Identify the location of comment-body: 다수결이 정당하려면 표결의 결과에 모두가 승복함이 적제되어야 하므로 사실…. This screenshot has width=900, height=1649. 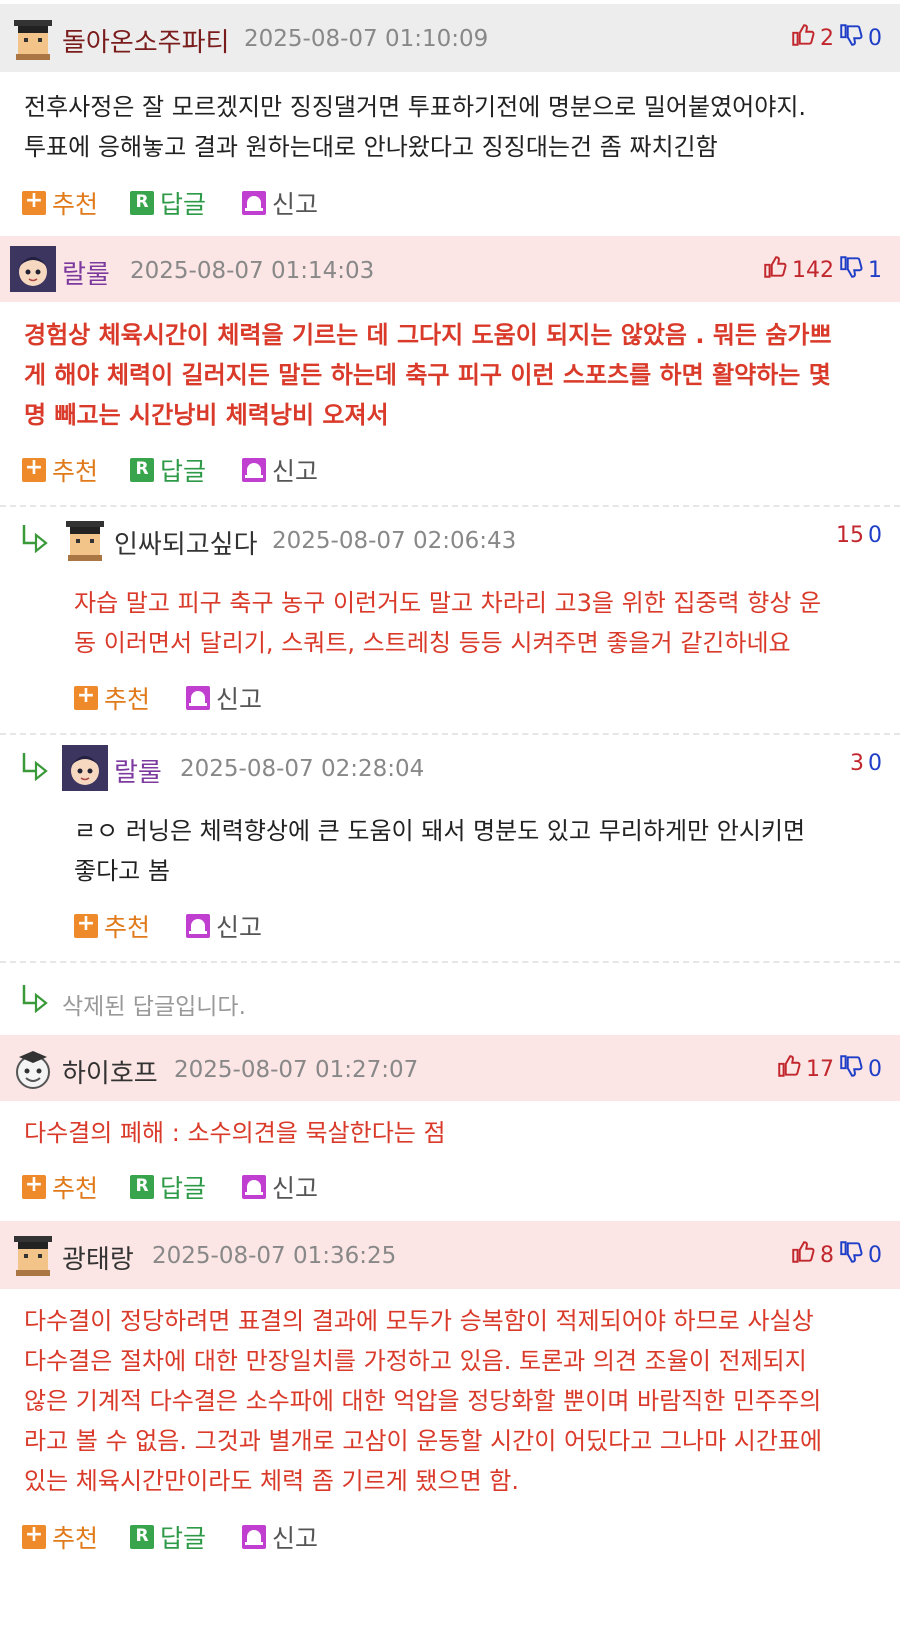
(450, 1395).